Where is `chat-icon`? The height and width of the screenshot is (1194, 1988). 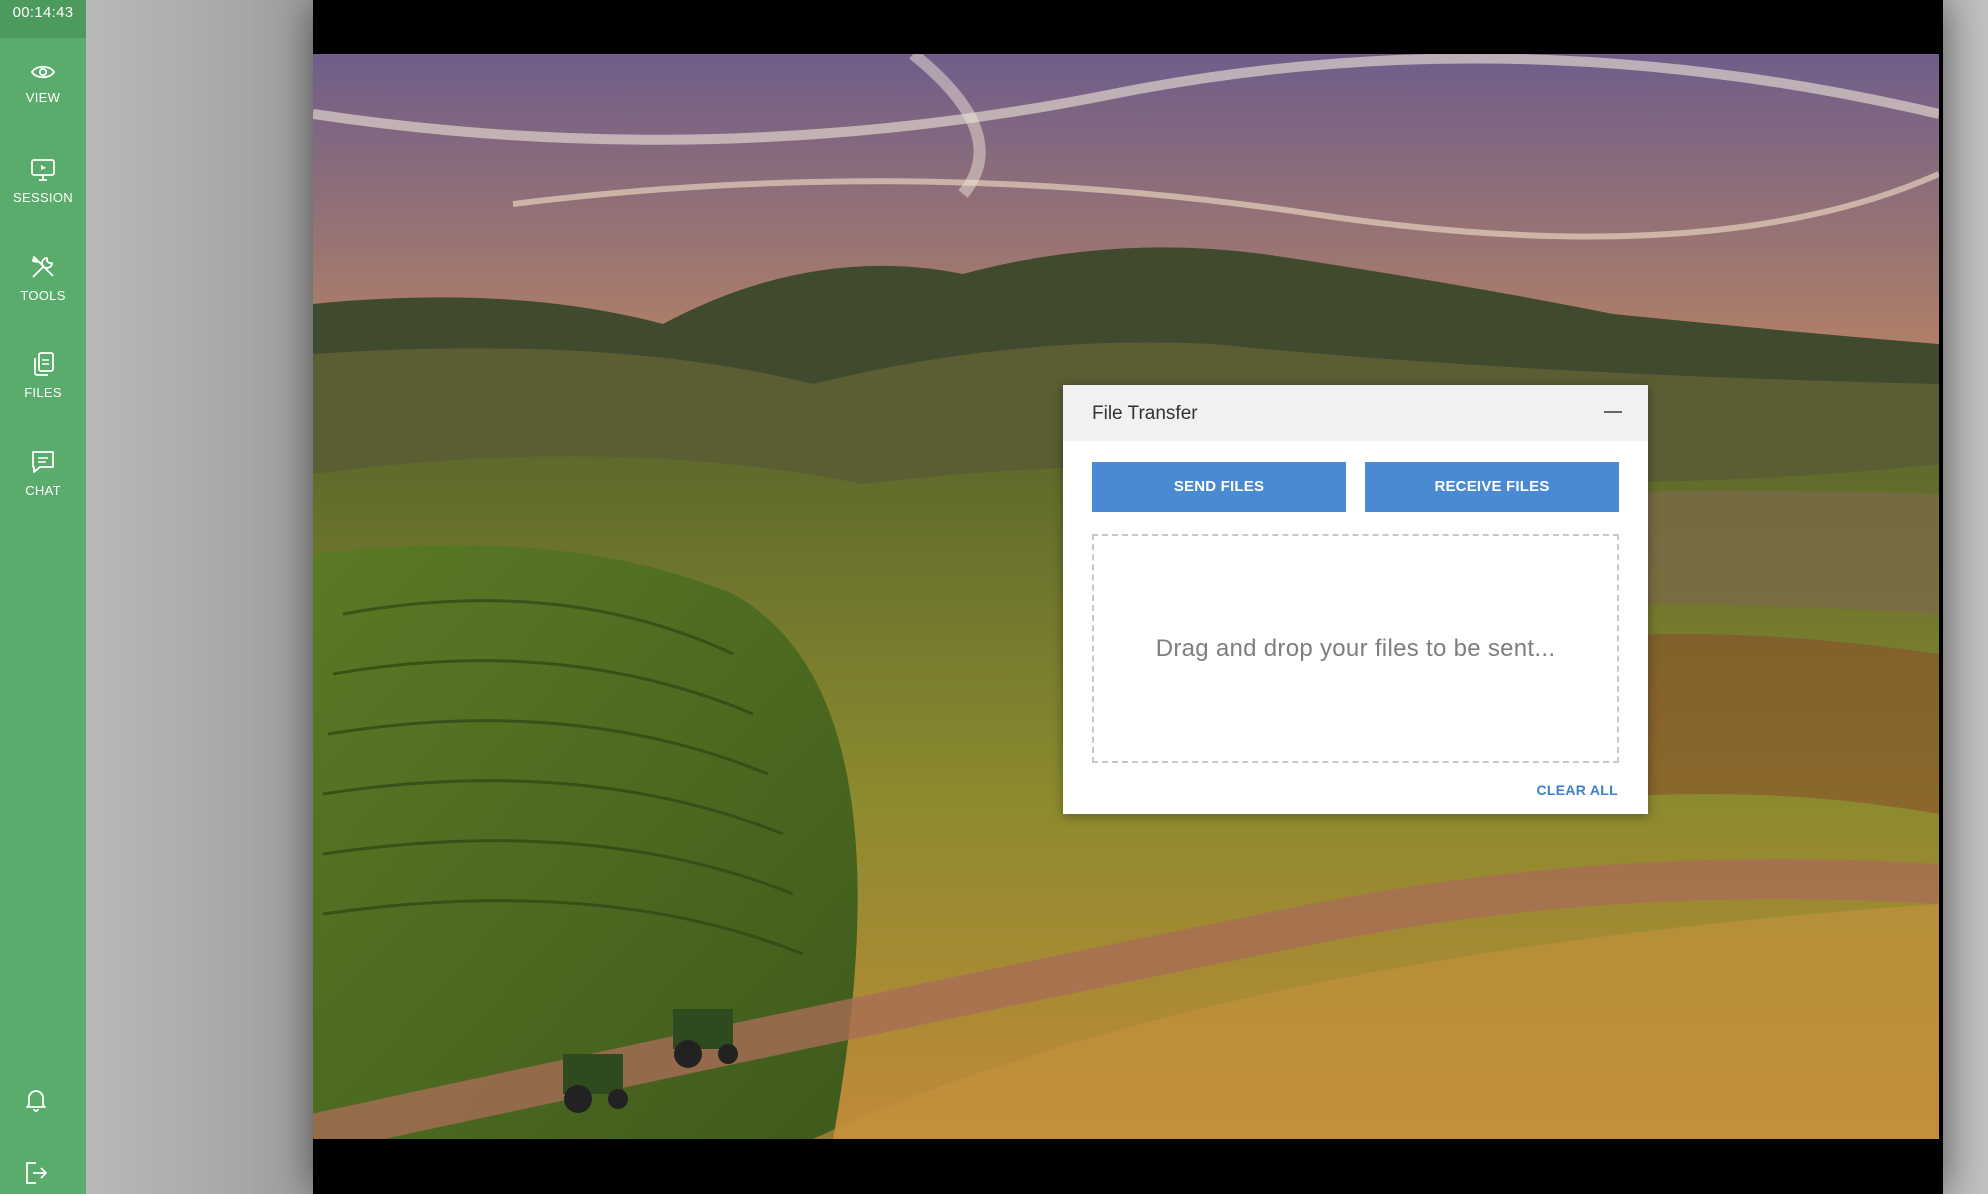
chat-icon is located at coordinates (43, 462).